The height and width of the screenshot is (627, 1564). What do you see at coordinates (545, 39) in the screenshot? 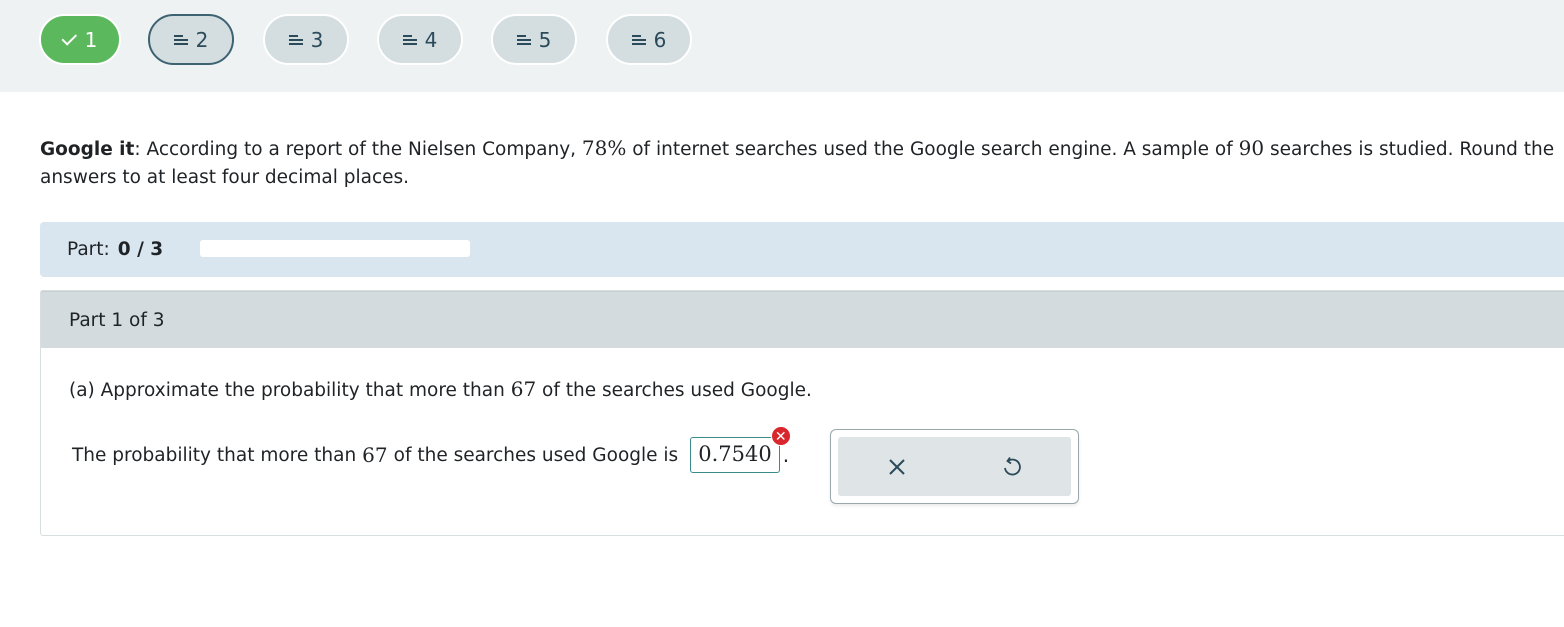
I see `question-number: 5` at bounding box center [545, 39].